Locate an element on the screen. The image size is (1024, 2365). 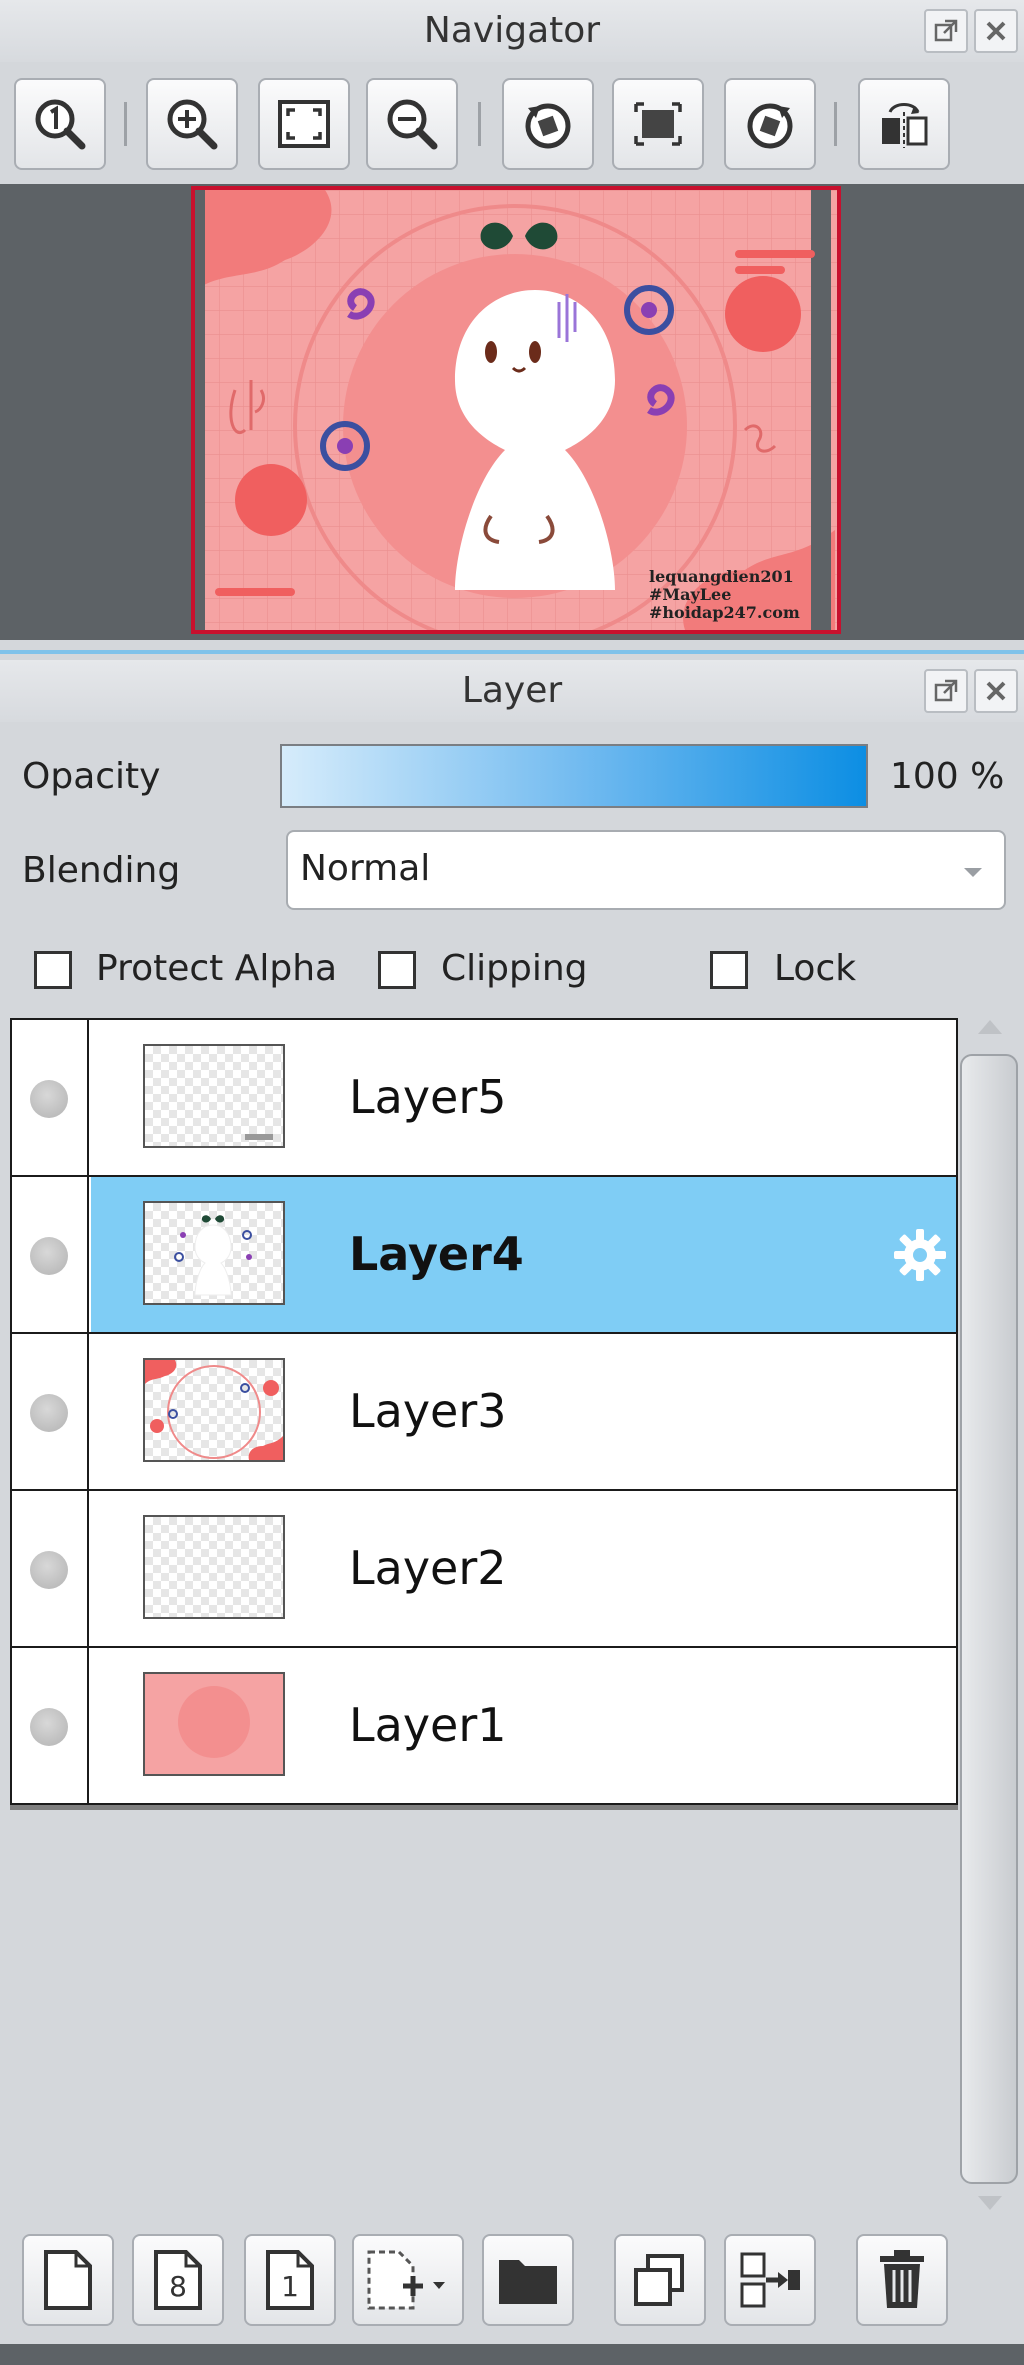
reset-view-button is located at coordinates (658, 124).